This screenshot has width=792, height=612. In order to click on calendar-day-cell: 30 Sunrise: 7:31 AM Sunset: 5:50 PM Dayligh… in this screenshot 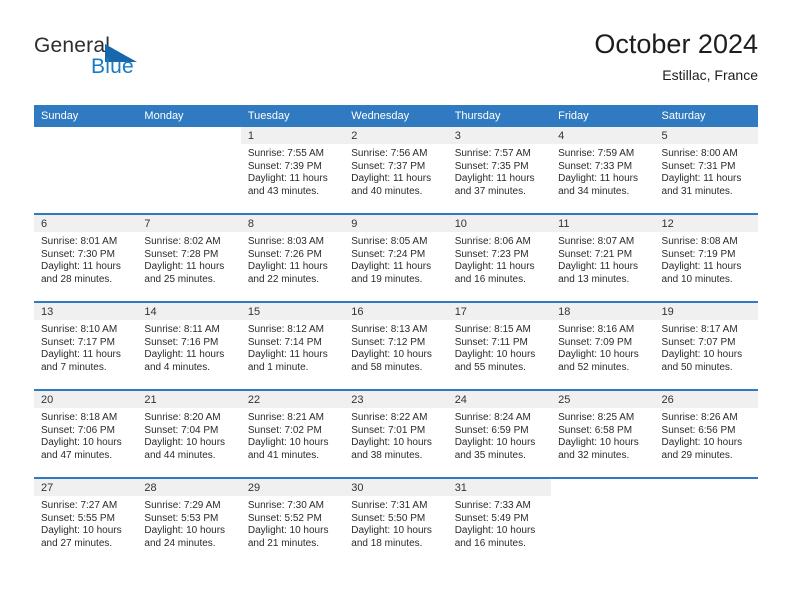, I will do `click(396, 521)`.